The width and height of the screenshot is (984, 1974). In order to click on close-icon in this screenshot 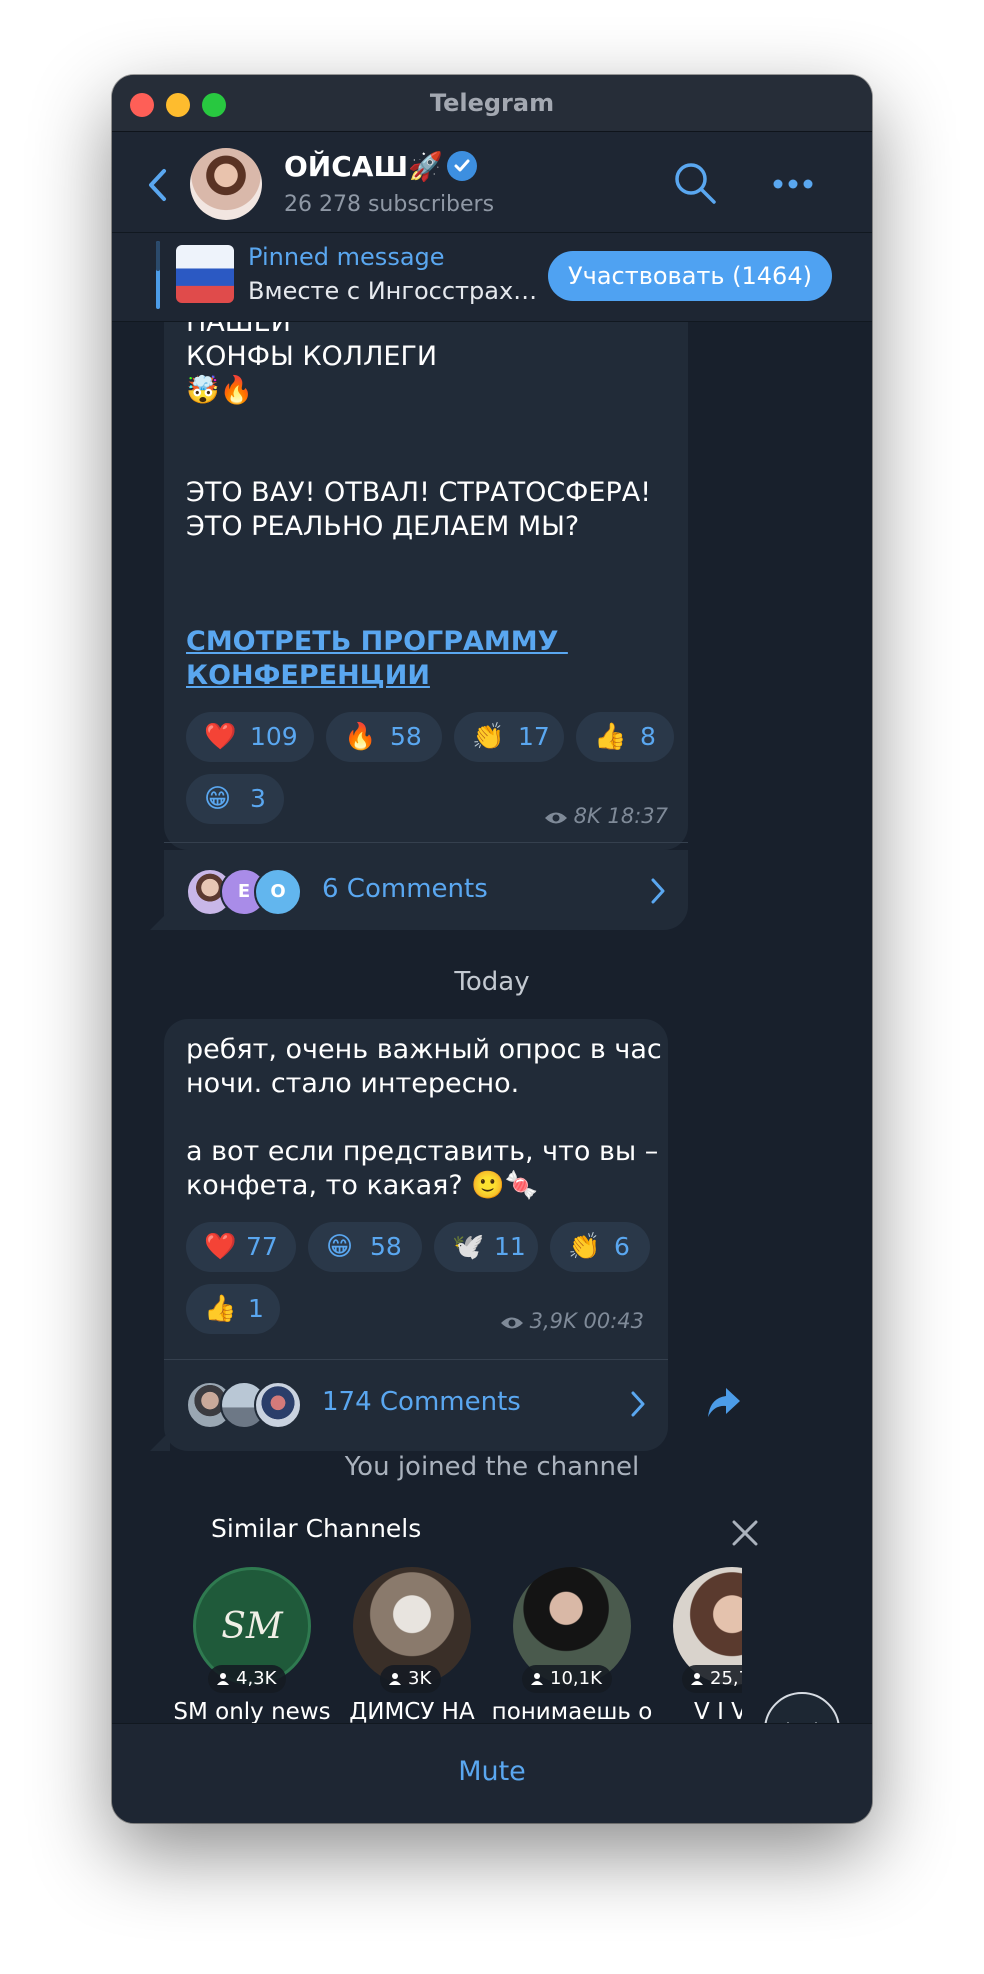, I will do `click(745, 1533)`.